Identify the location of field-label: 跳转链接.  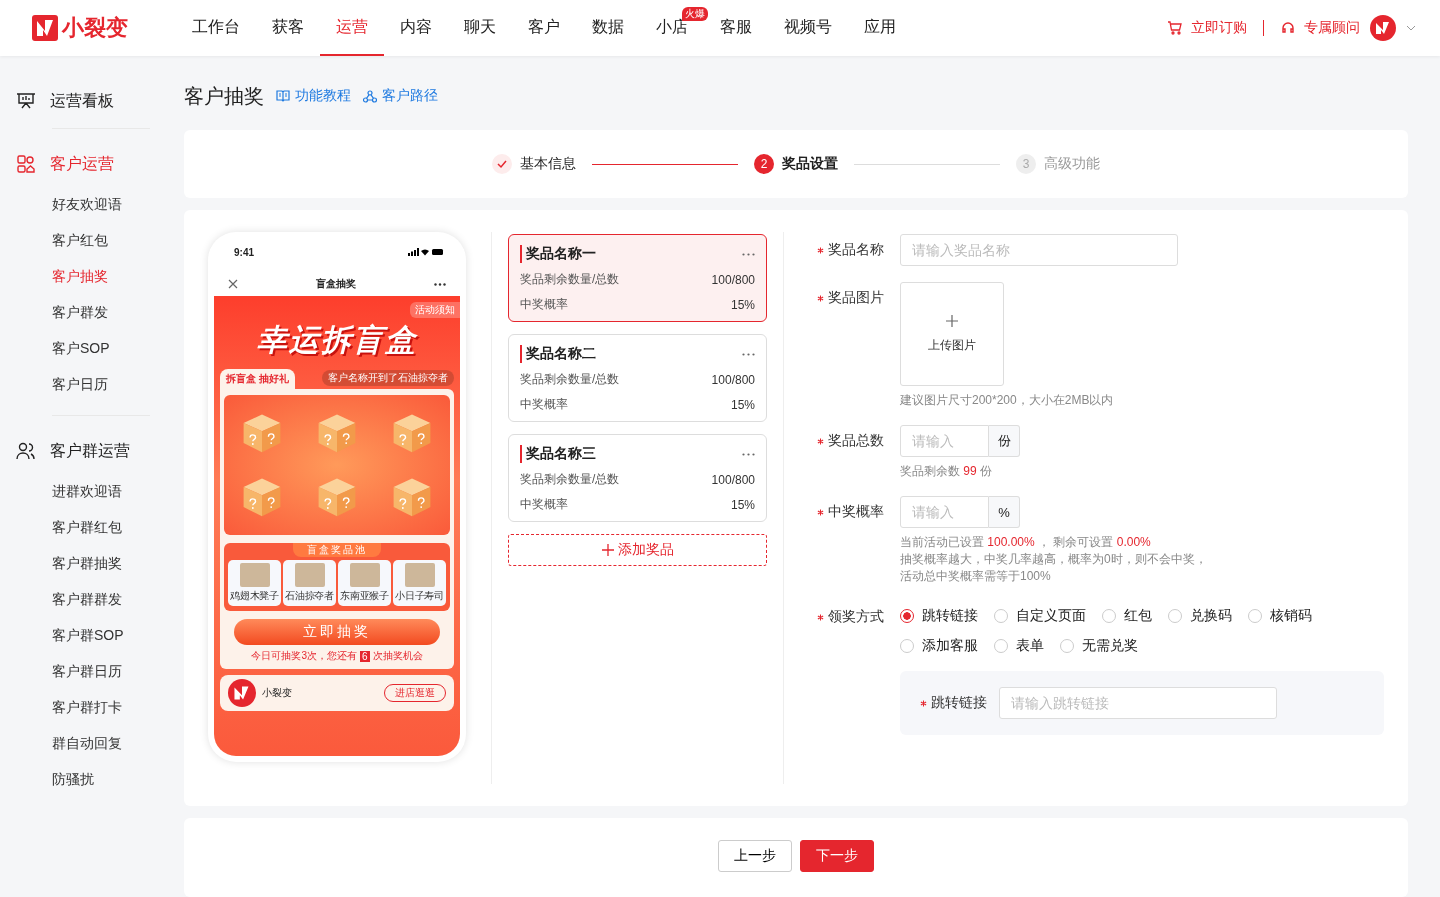
(959, 703).